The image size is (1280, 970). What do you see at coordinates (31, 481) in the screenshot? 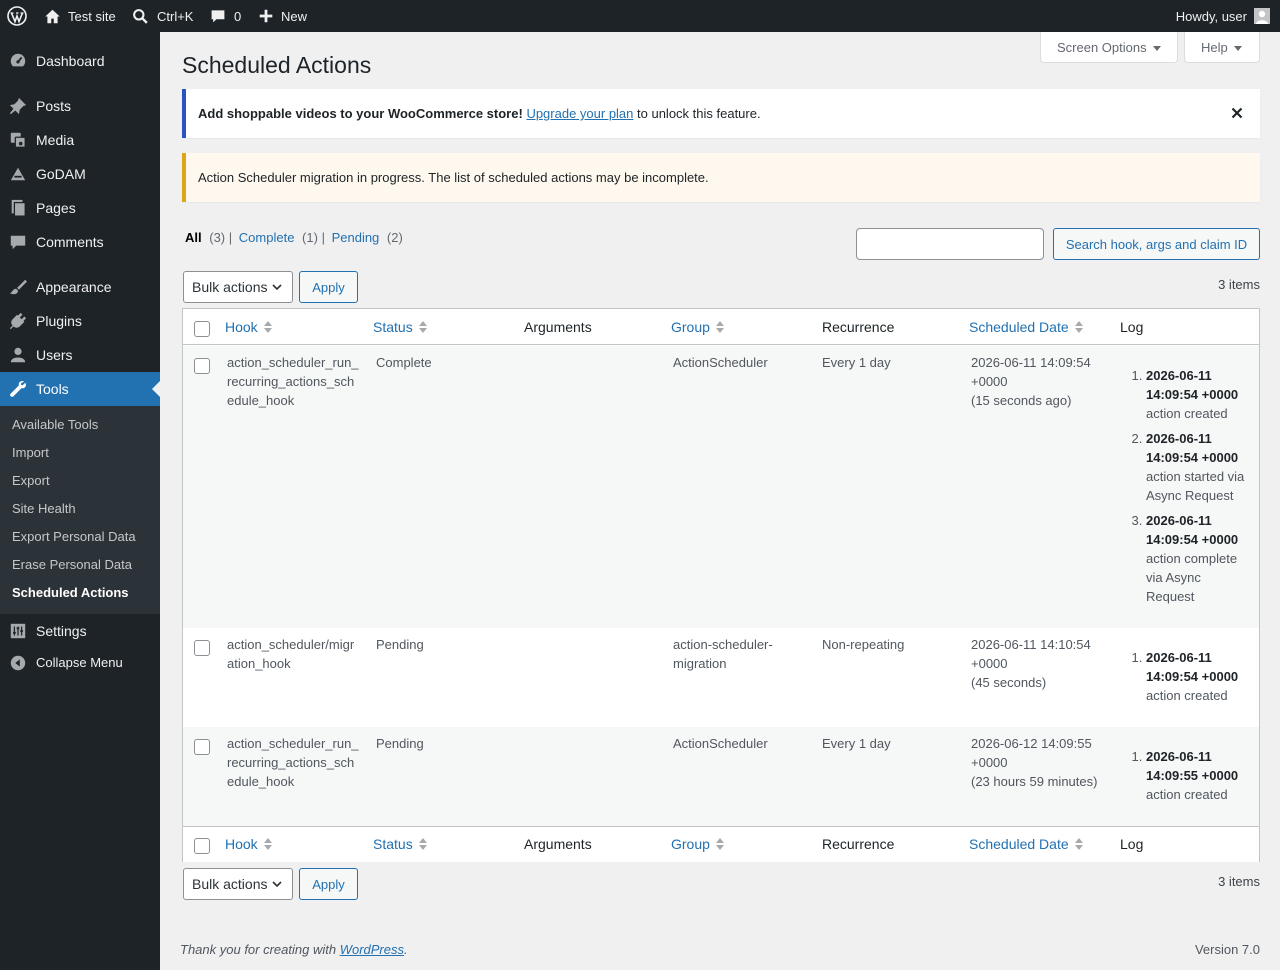
I see `submenu-export: Export` at bounding box center [31, 481].